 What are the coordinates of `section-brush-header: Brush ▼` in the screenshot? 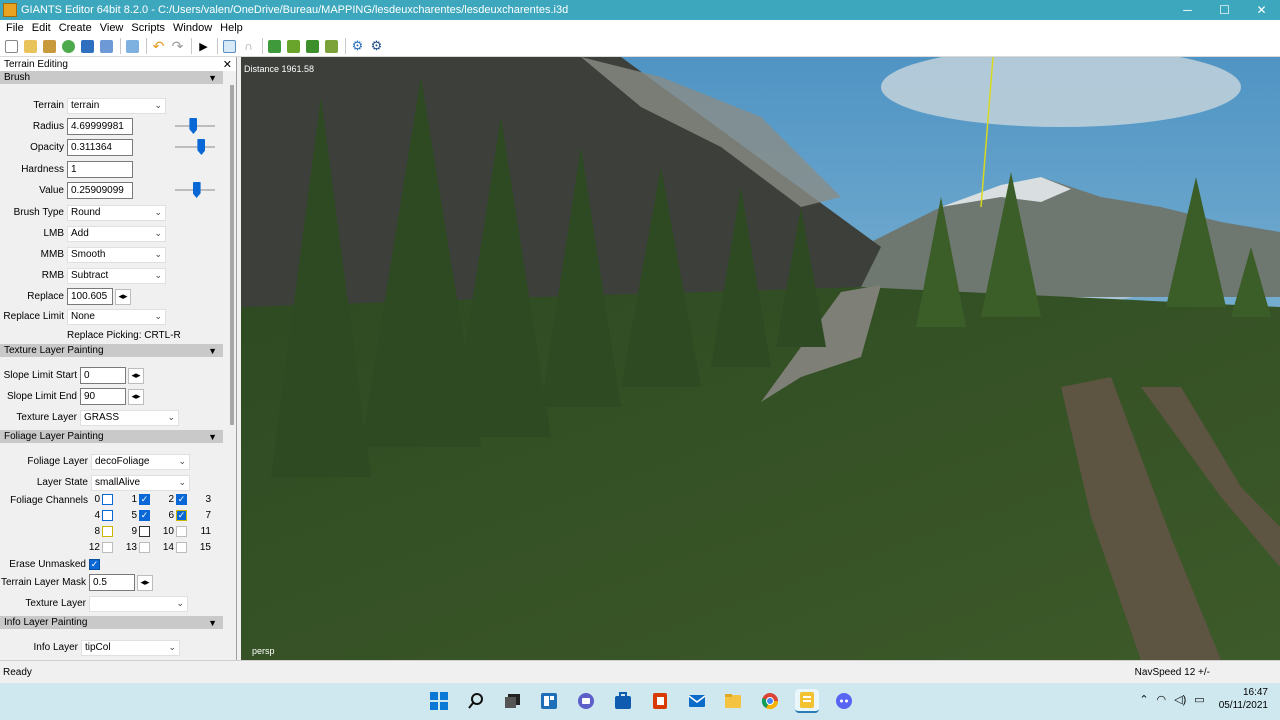 It's located at (111, 77).